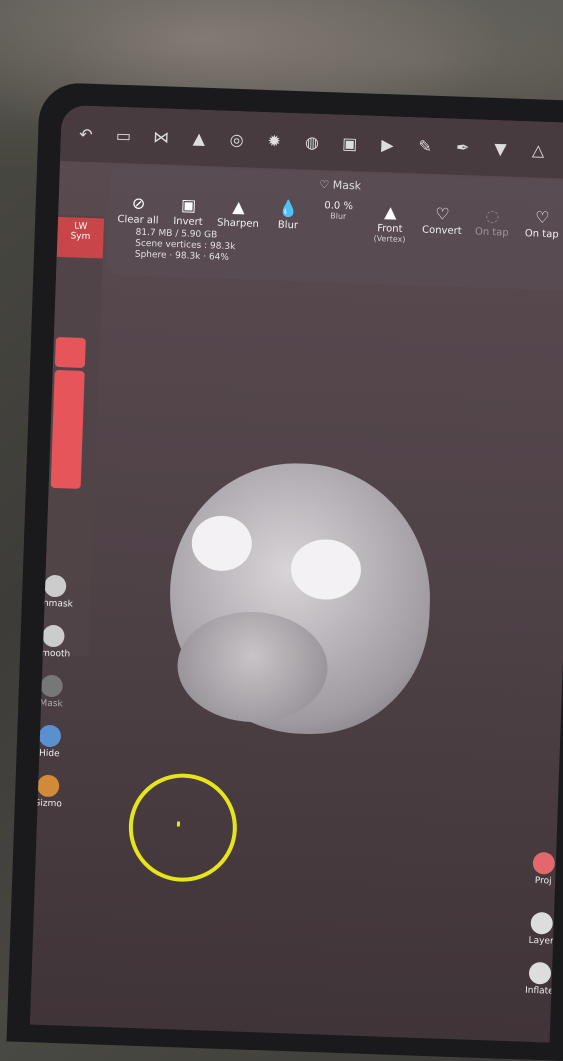  Describe the element at coordinates (492, 215) in the screenshot. I see `tap-icon: ◌` at that location.